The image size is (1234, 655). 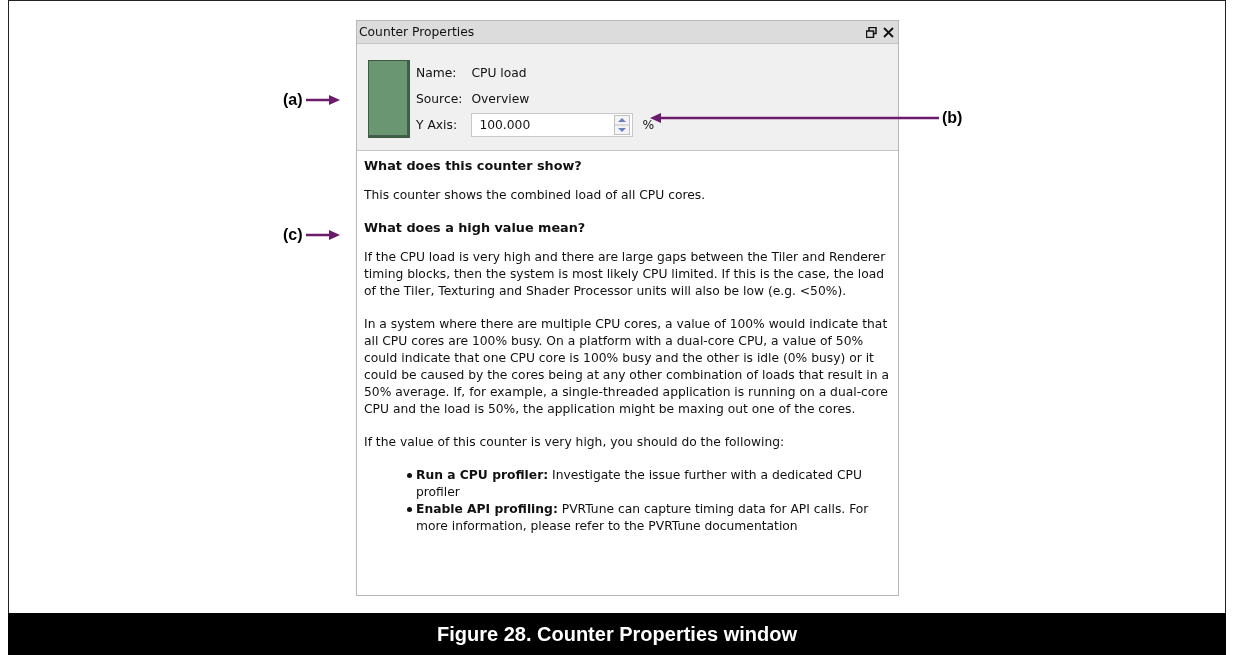 What do you see at coordinates (439, 99) in the screenshot?
I see `field-label: Source:` at bounding box center [439, 99].